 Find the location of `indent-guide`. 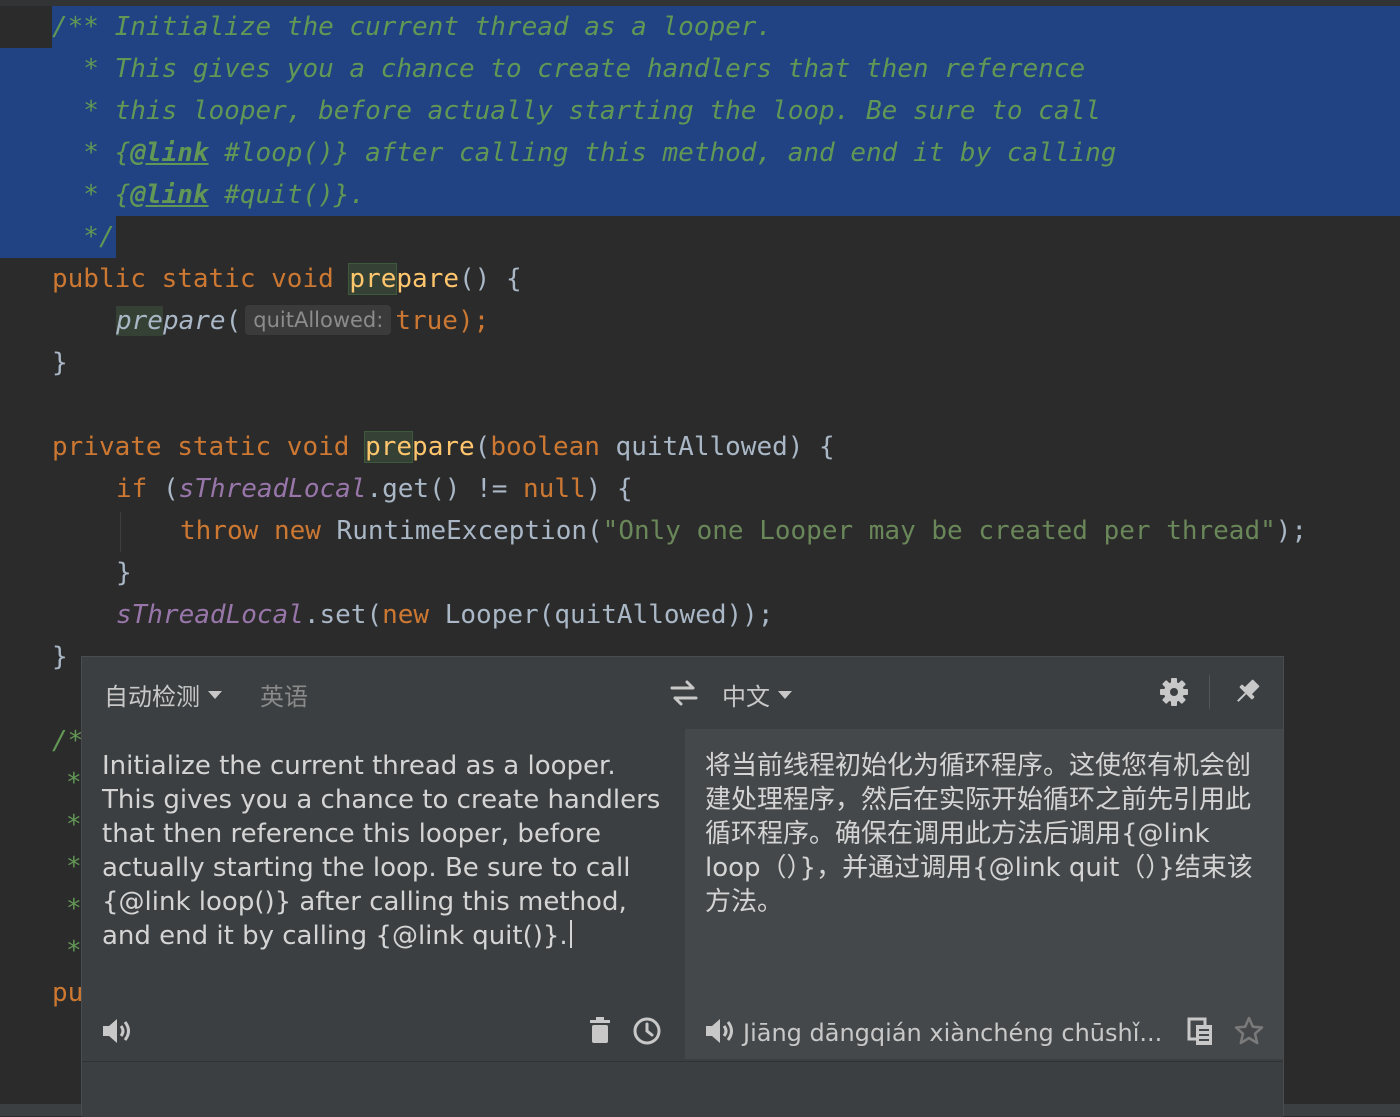

indent-guide is located at coordinates (120, 532).